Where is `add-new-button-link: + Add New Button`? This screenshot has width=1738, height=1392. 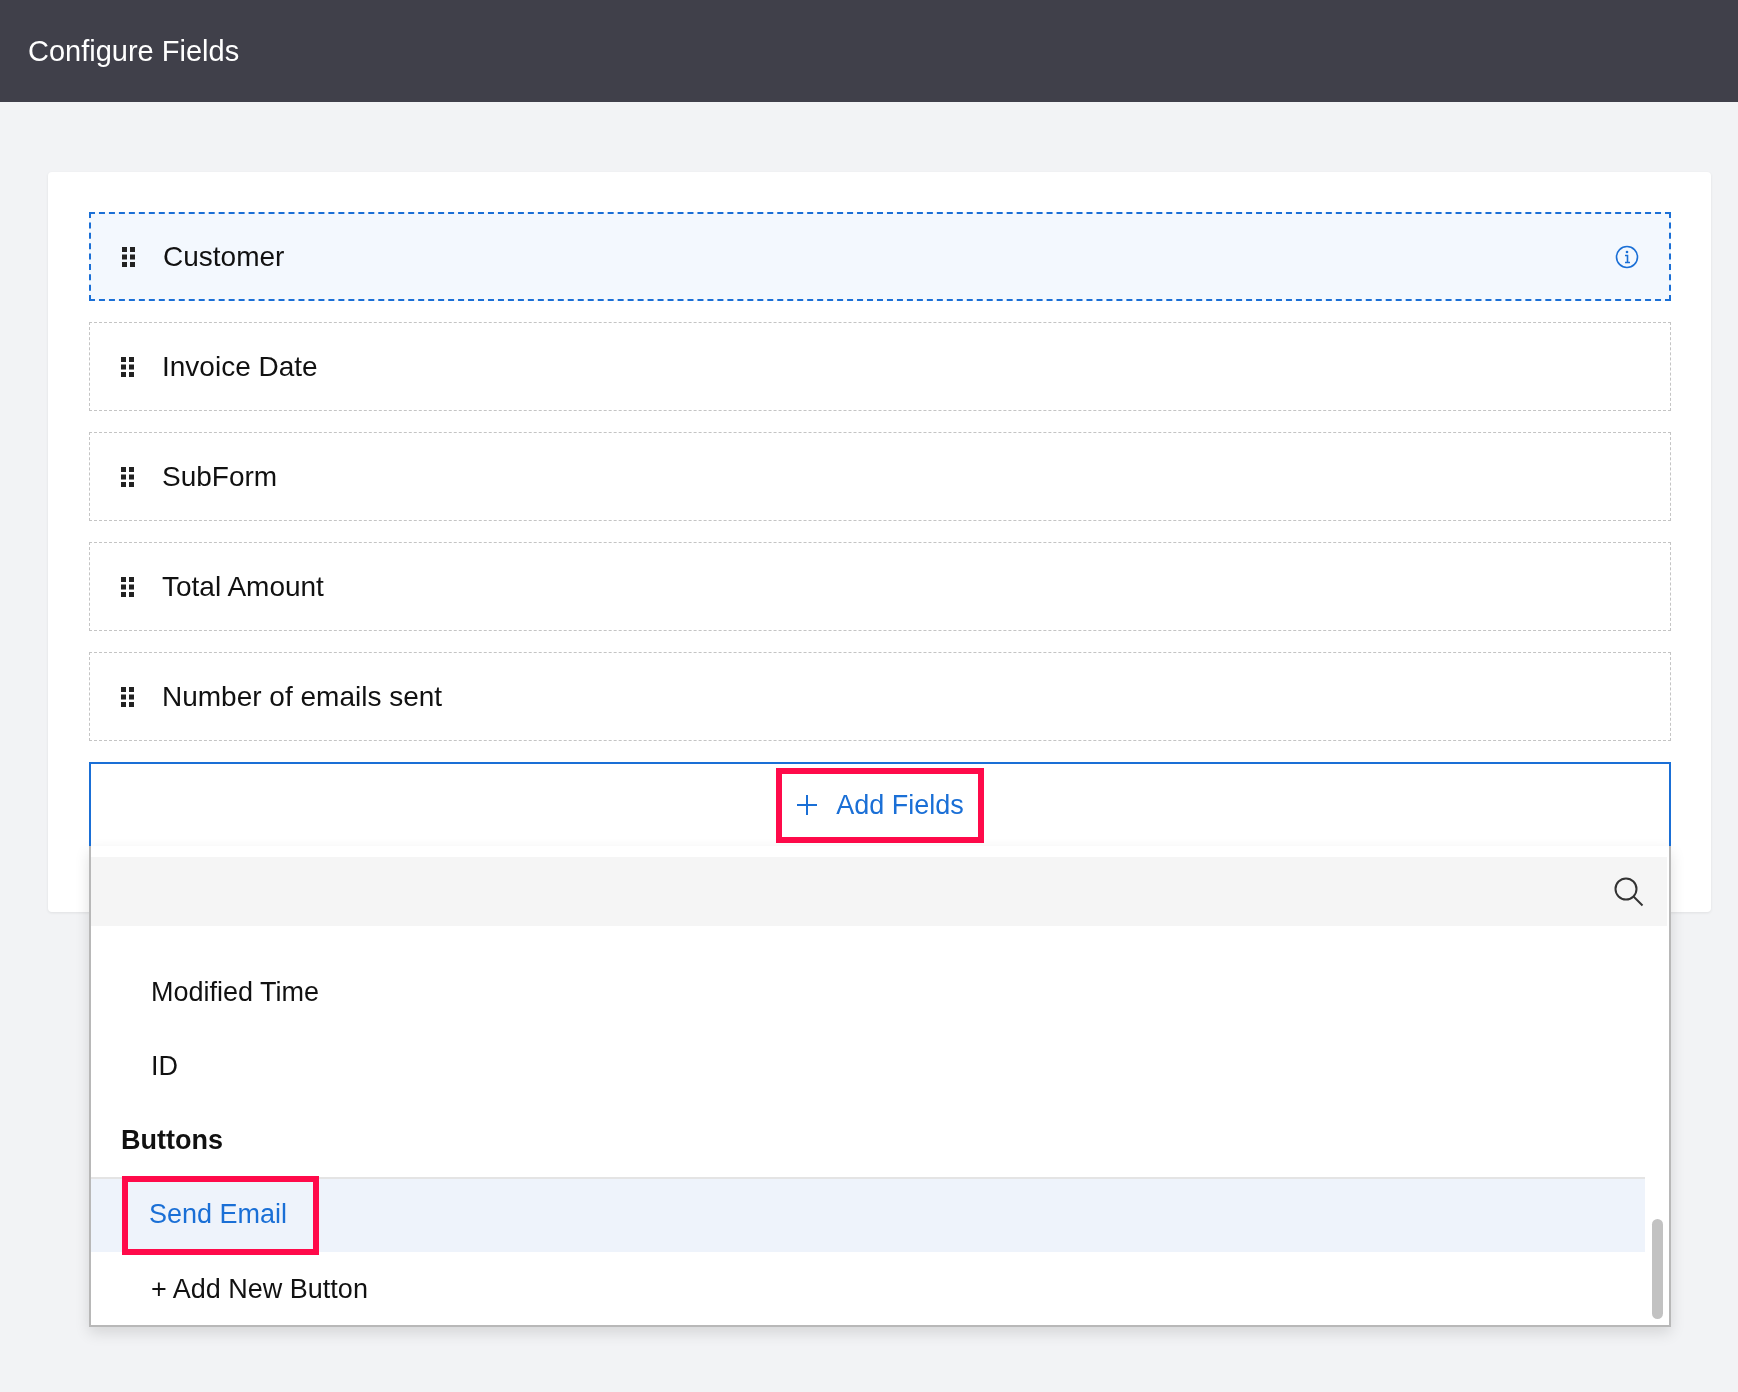
add-new-button-link: + Add New Button is located at coordinates (229, 1289).